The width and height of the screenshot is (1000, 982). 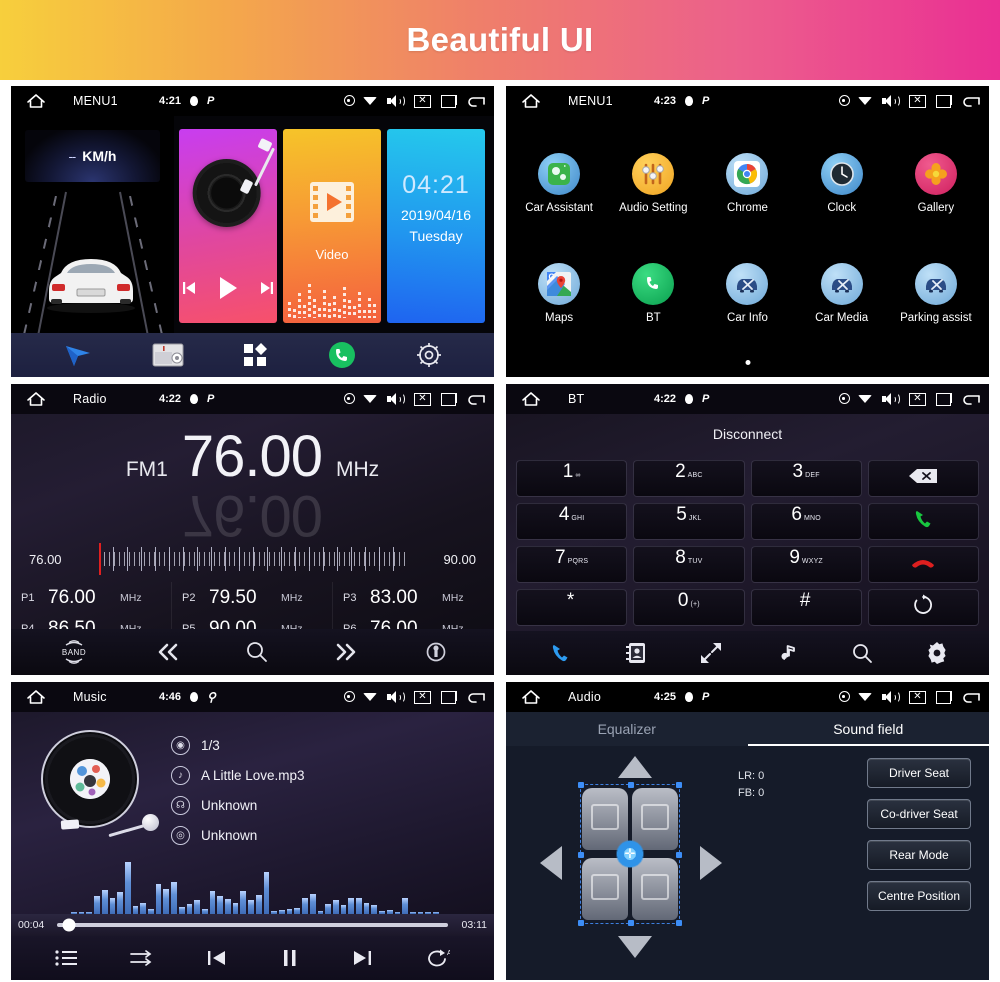 I want to click on radio-tuning-scale: 76.00 90.00, so click(x=252, y=559).